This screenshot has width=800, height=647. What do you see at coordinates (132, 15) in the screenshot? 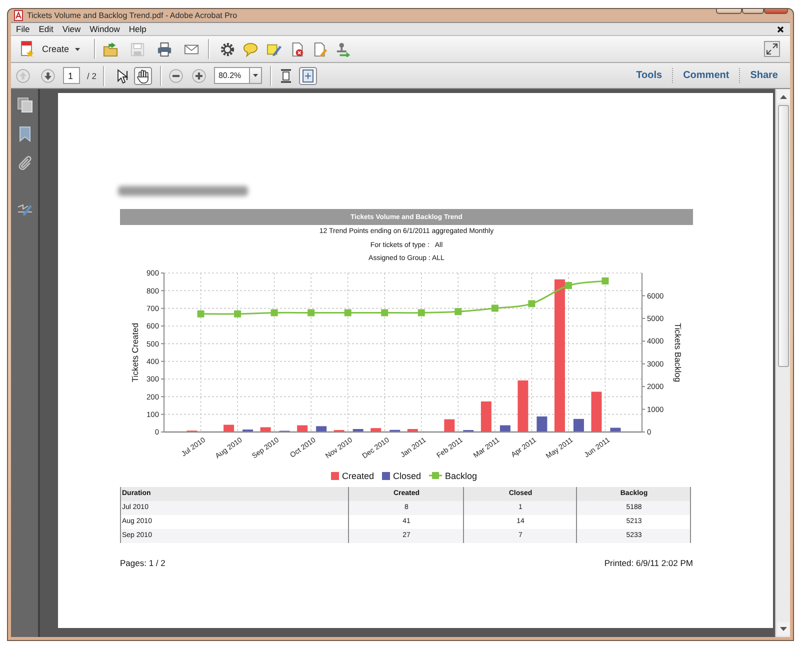
I see `window-title: Tickets Volume and Backlog Trend.pdf - Adobe Acrobat Pro` at bounding box center [132, 15].